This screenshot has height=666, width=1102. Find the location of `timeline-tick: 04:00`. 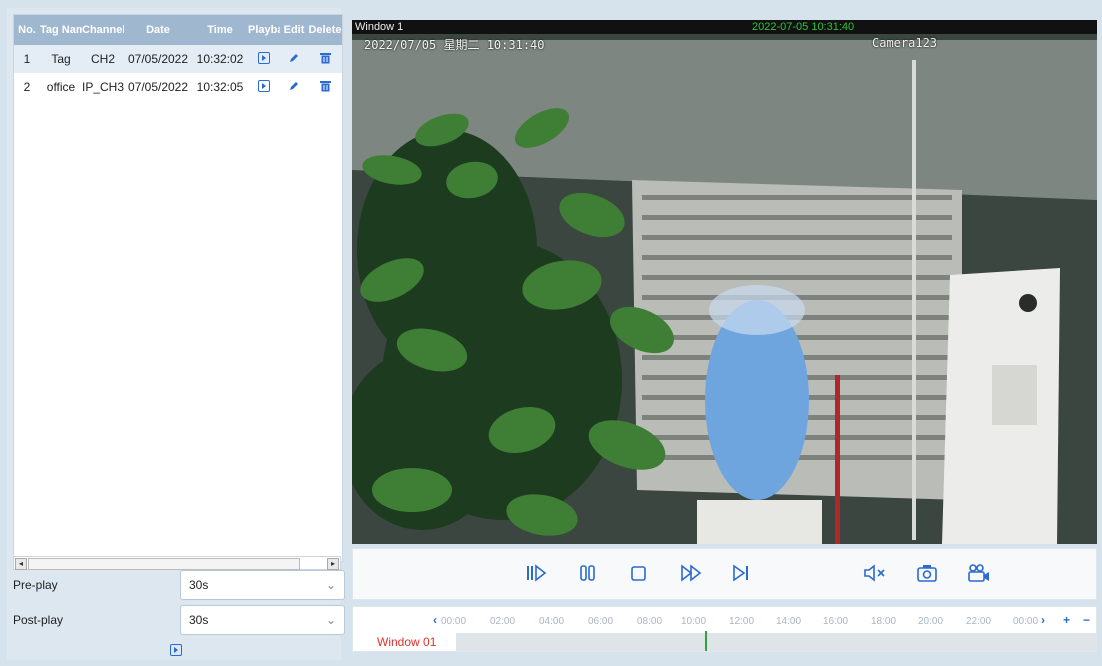

timeline-tick: 04:00 is located at coordinates (552, 621).